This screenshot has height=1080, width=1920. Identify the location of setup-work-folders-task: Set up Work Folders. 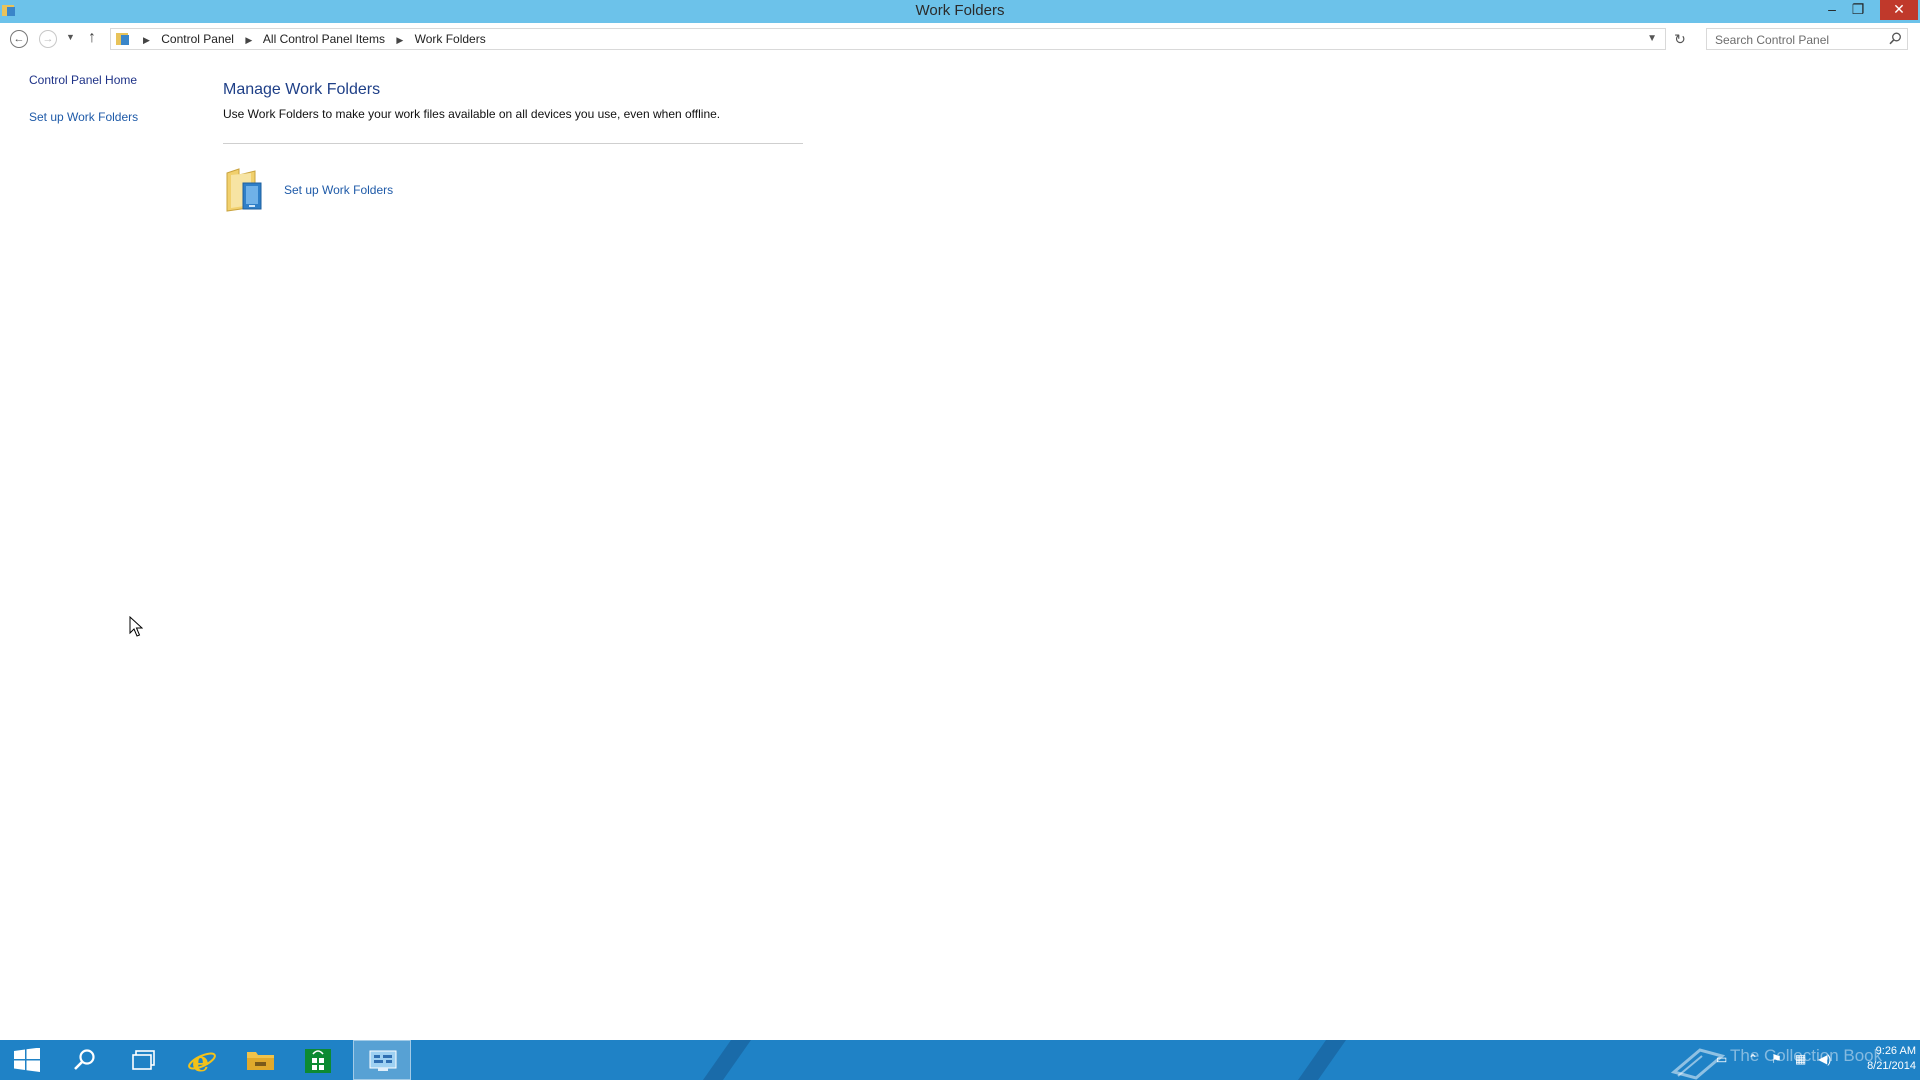
(343, 190).